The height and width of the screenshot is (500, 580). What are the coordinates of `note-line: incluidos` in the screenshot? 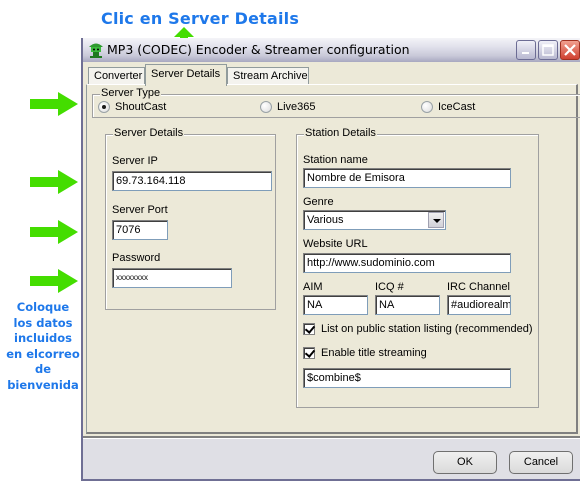 It's located at (43, 338).